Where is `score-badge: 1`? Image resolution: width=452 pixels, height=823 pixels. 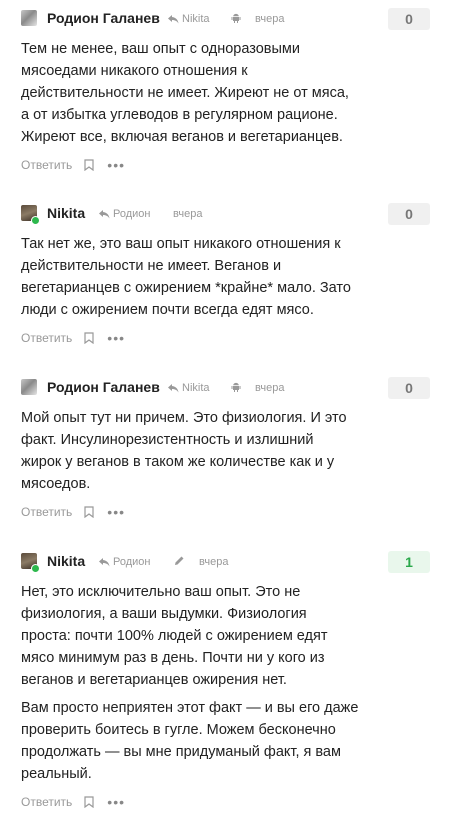
score-badge: 1 is located at coordinates (409, 562).